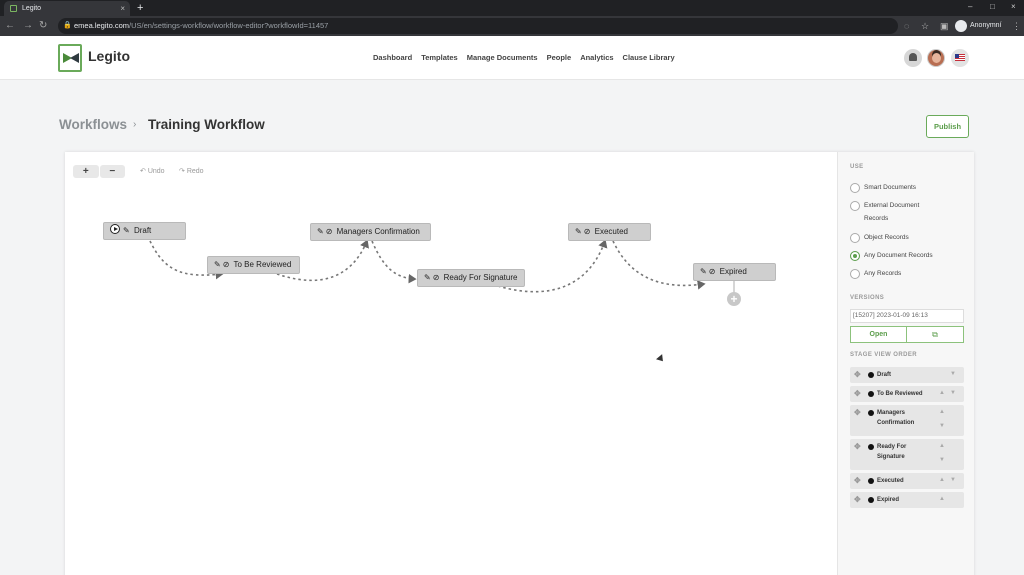 The image size is (1024, 575). I want to click on browser-tab: Legito ×, so click(67, 8).